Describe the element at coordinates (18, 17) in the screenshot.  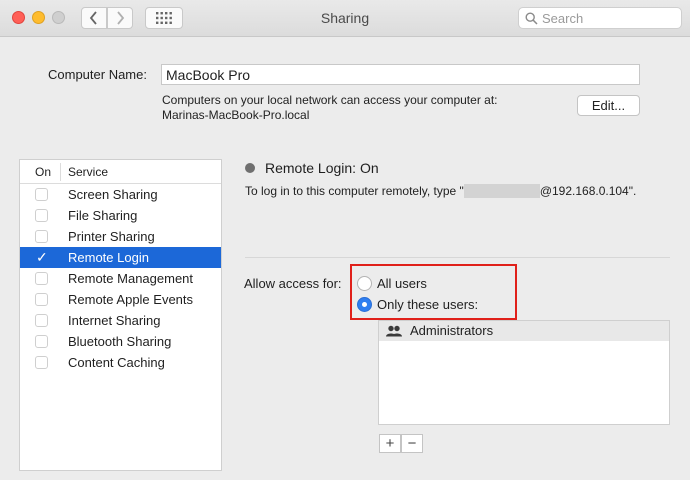
I see `close-window-button` at that location.